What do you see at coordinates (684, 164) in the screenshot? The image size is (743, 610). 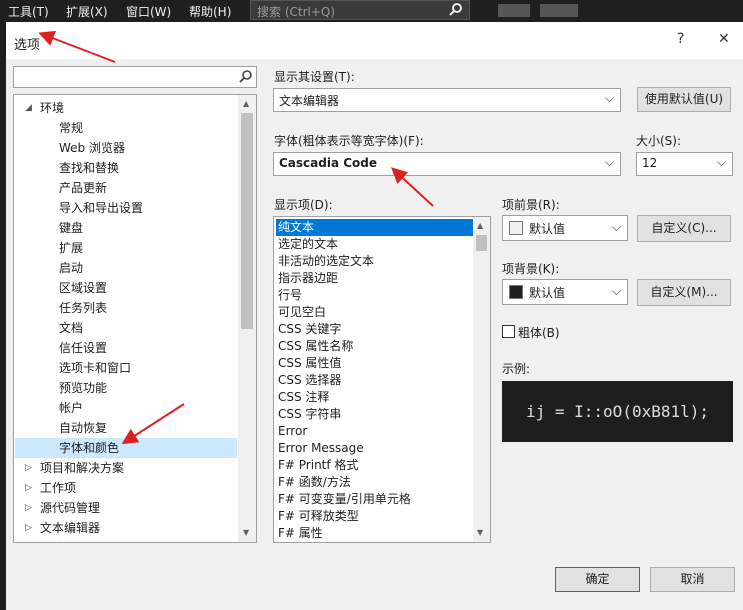 I see `size-combo: 12 ⌵` at bounding box center [684, 164].